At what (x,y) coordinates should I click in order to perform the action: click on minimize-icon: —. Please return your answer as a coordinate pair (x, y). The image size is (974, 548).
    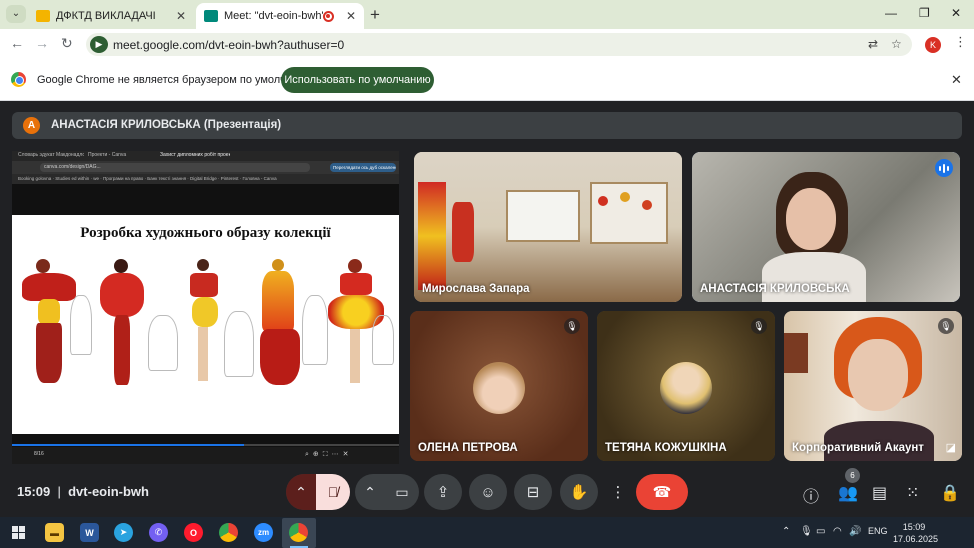
    Looking at the image, I should click on (891, 13).